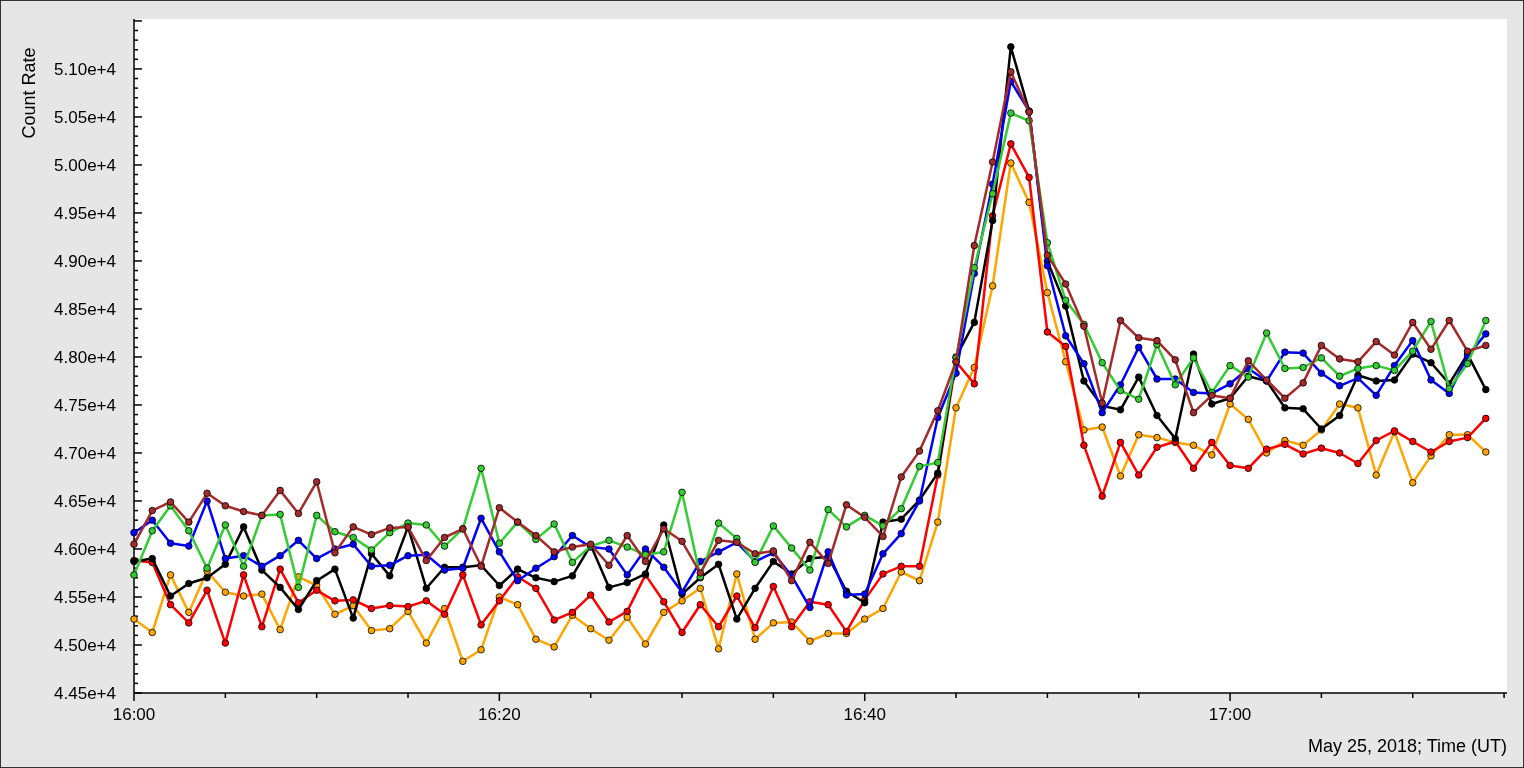 The width and height of the screenshot is (1524, 768). What do you see at coordinates (85, 213) in the screenshot?
I see `y-tick-label: 4.95e+4` at bounding box center [85, 213].